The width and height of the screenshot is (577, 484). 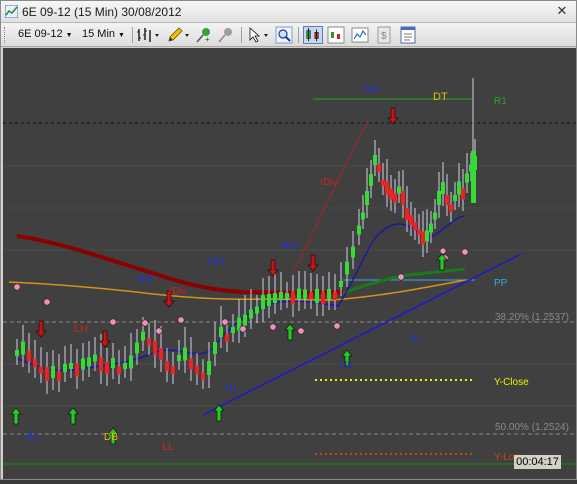 What do you see at coordinates (562, 12) in the screenshot?
I see `close-icon: ✕` at bounding box center [562, 12].